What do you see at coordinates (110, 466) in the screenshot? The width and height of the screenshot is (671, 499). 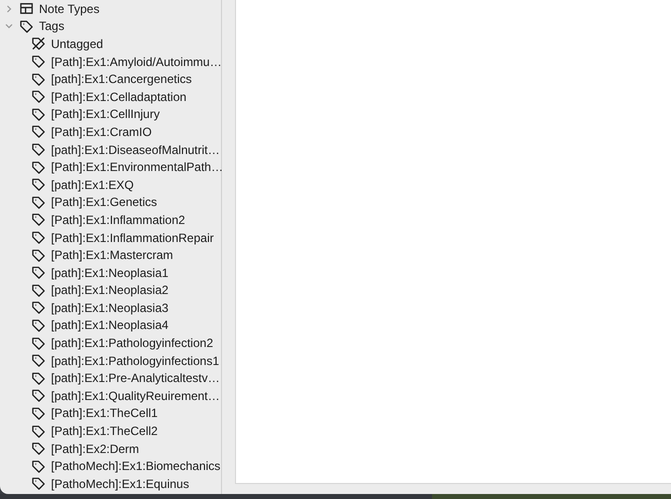 I see `sidebar-item: [PathoMech]:Ex1:Biomechanics` at bounding box center [110, 466].